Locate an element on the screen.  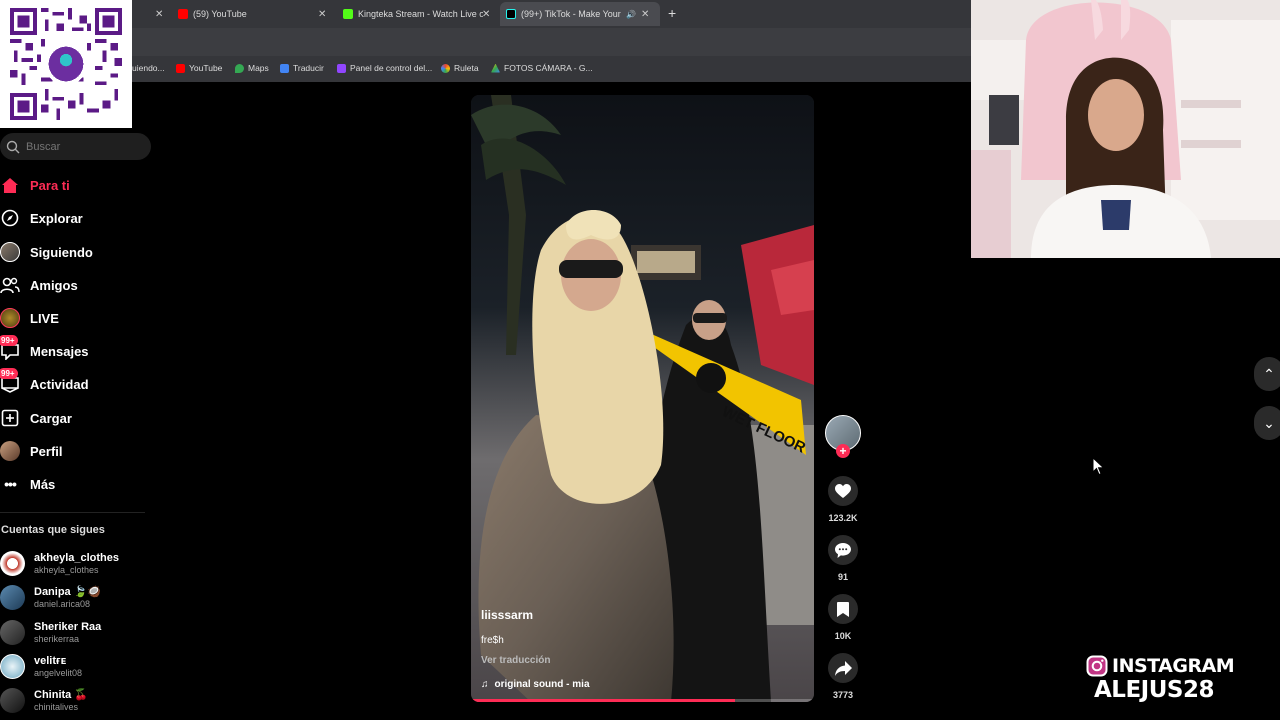
nav-label: Para ti is located at coordinates (50, 185).